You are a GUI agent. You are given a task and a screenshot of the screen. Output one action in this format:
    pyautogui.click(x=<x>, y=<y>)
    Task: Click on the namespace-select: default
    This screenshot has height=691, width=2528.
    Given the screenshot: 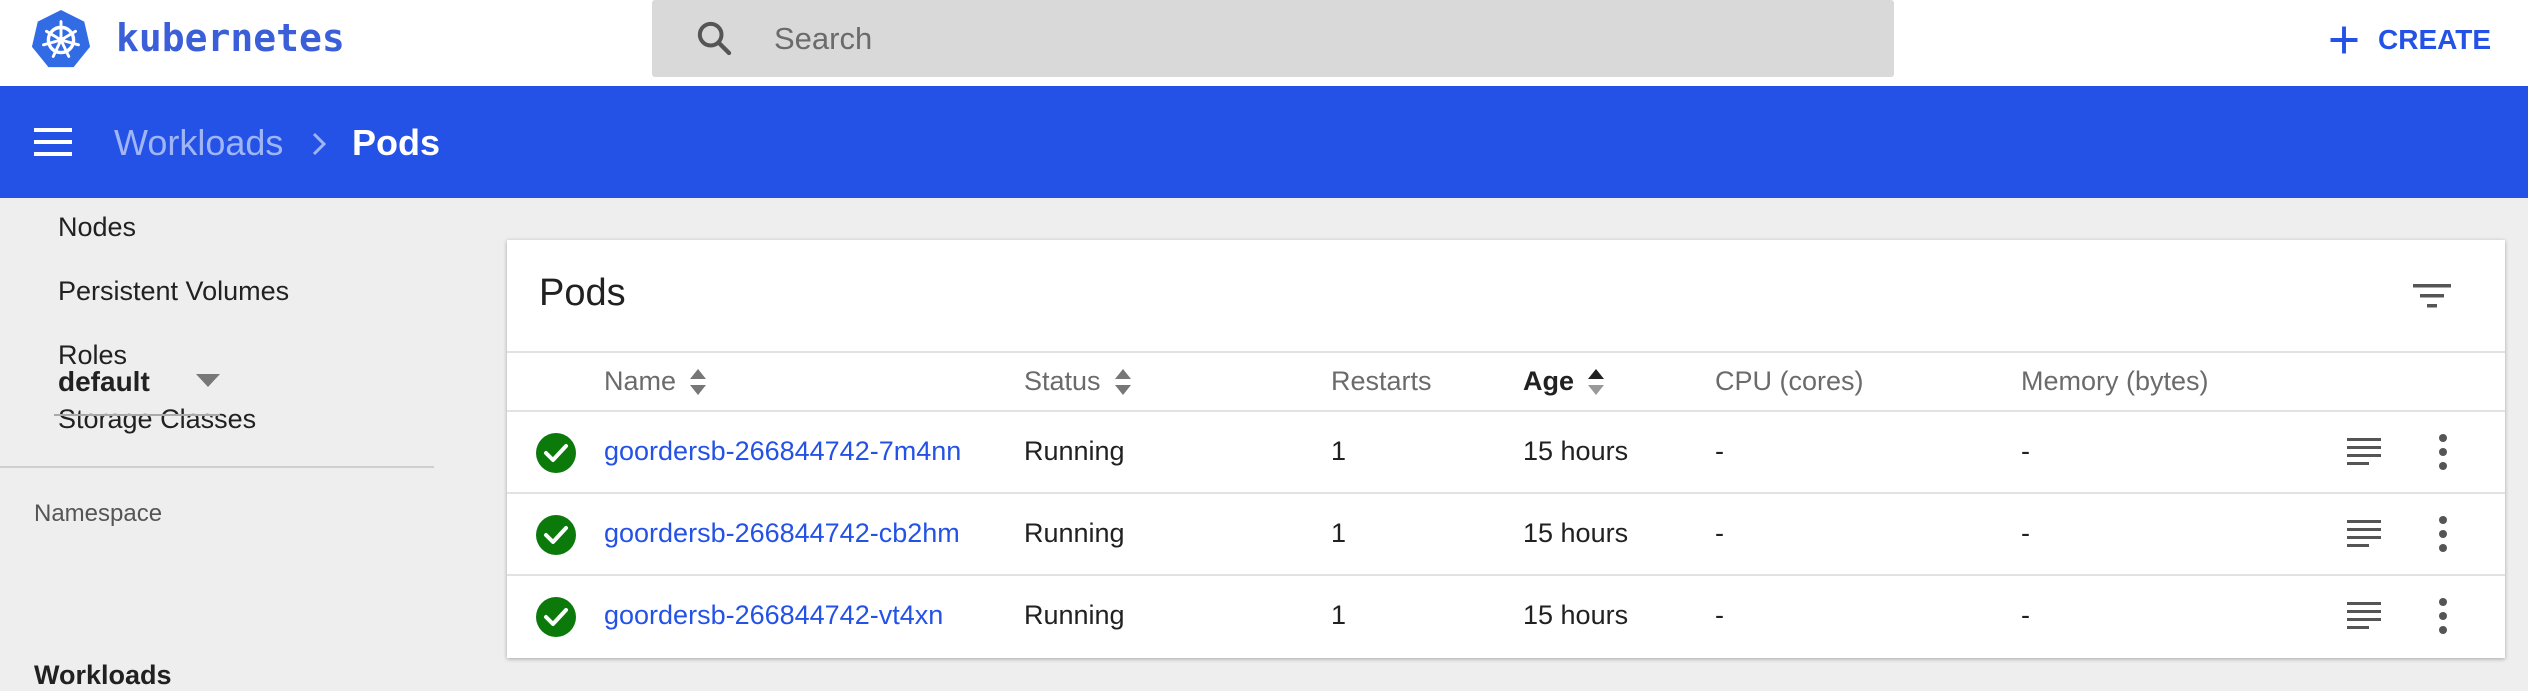 What is the action you would take?
    pyautogui.click(x=137, y=388)
    